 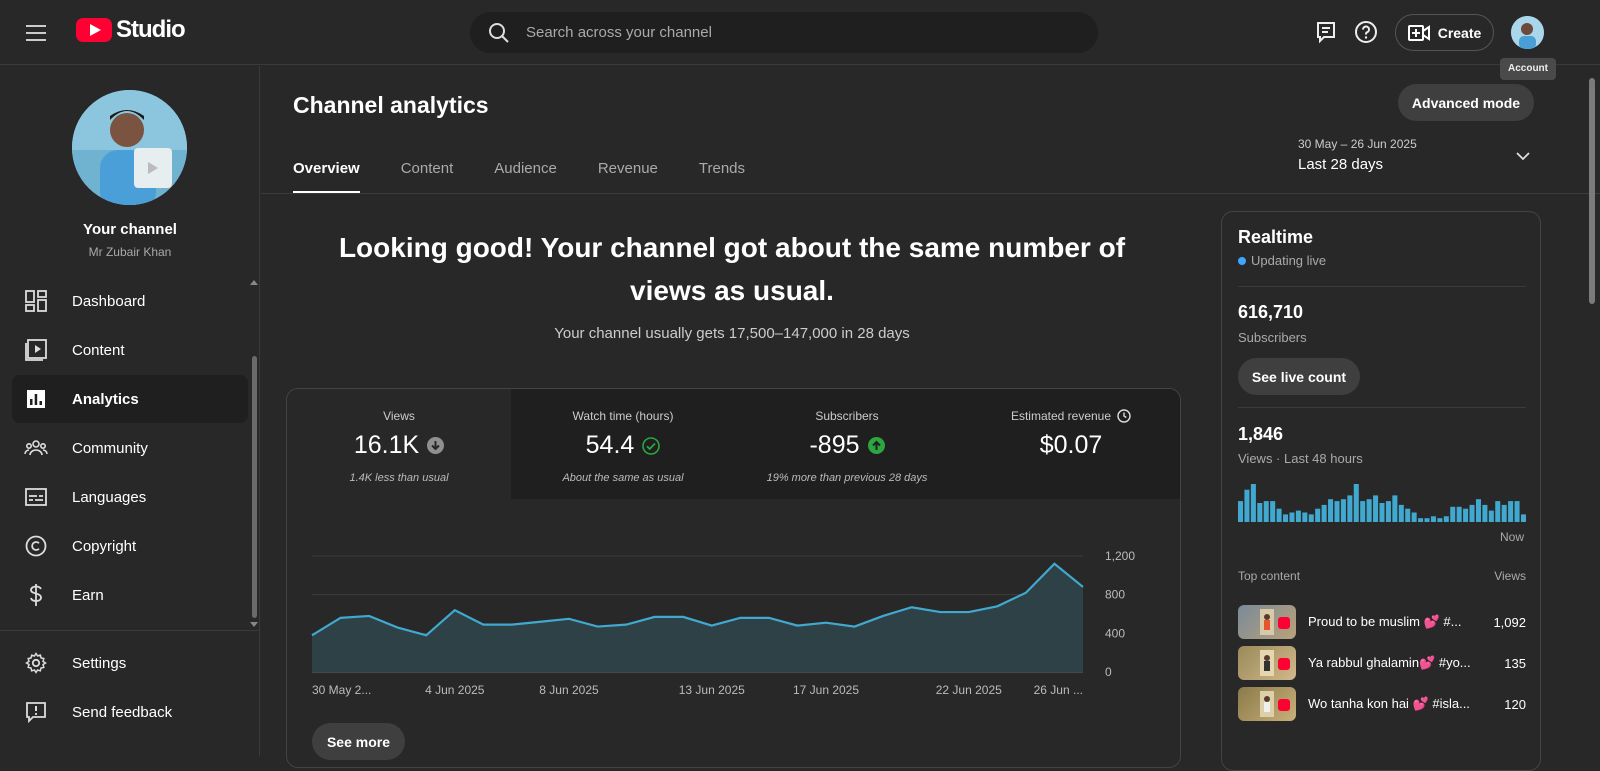 What do you see at coordinates (1124, 416) in the screenshot?
I see `clock-icon` at bounding box center [1124, 416].